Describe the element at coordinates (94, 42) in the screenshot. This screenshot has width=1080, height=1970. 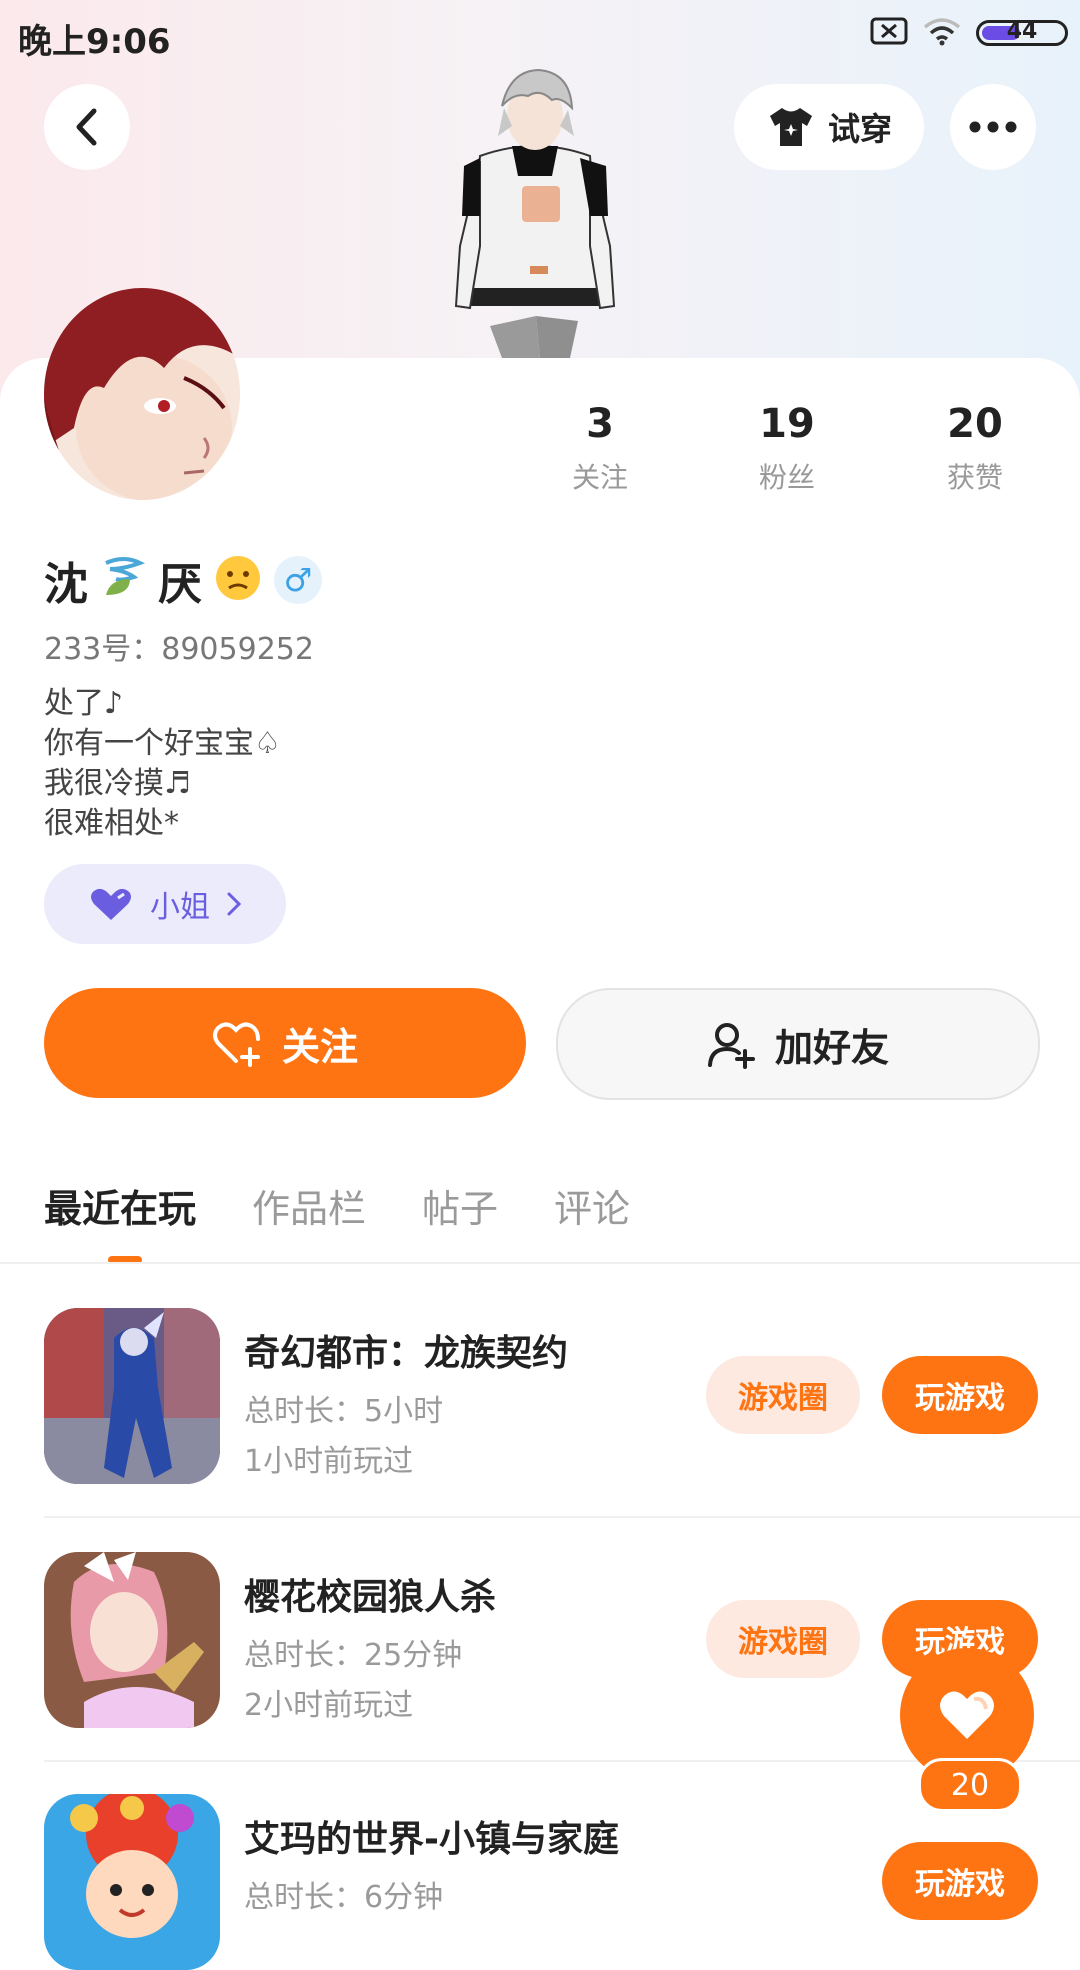
I see `status-time: 晚上9:06` at that location.